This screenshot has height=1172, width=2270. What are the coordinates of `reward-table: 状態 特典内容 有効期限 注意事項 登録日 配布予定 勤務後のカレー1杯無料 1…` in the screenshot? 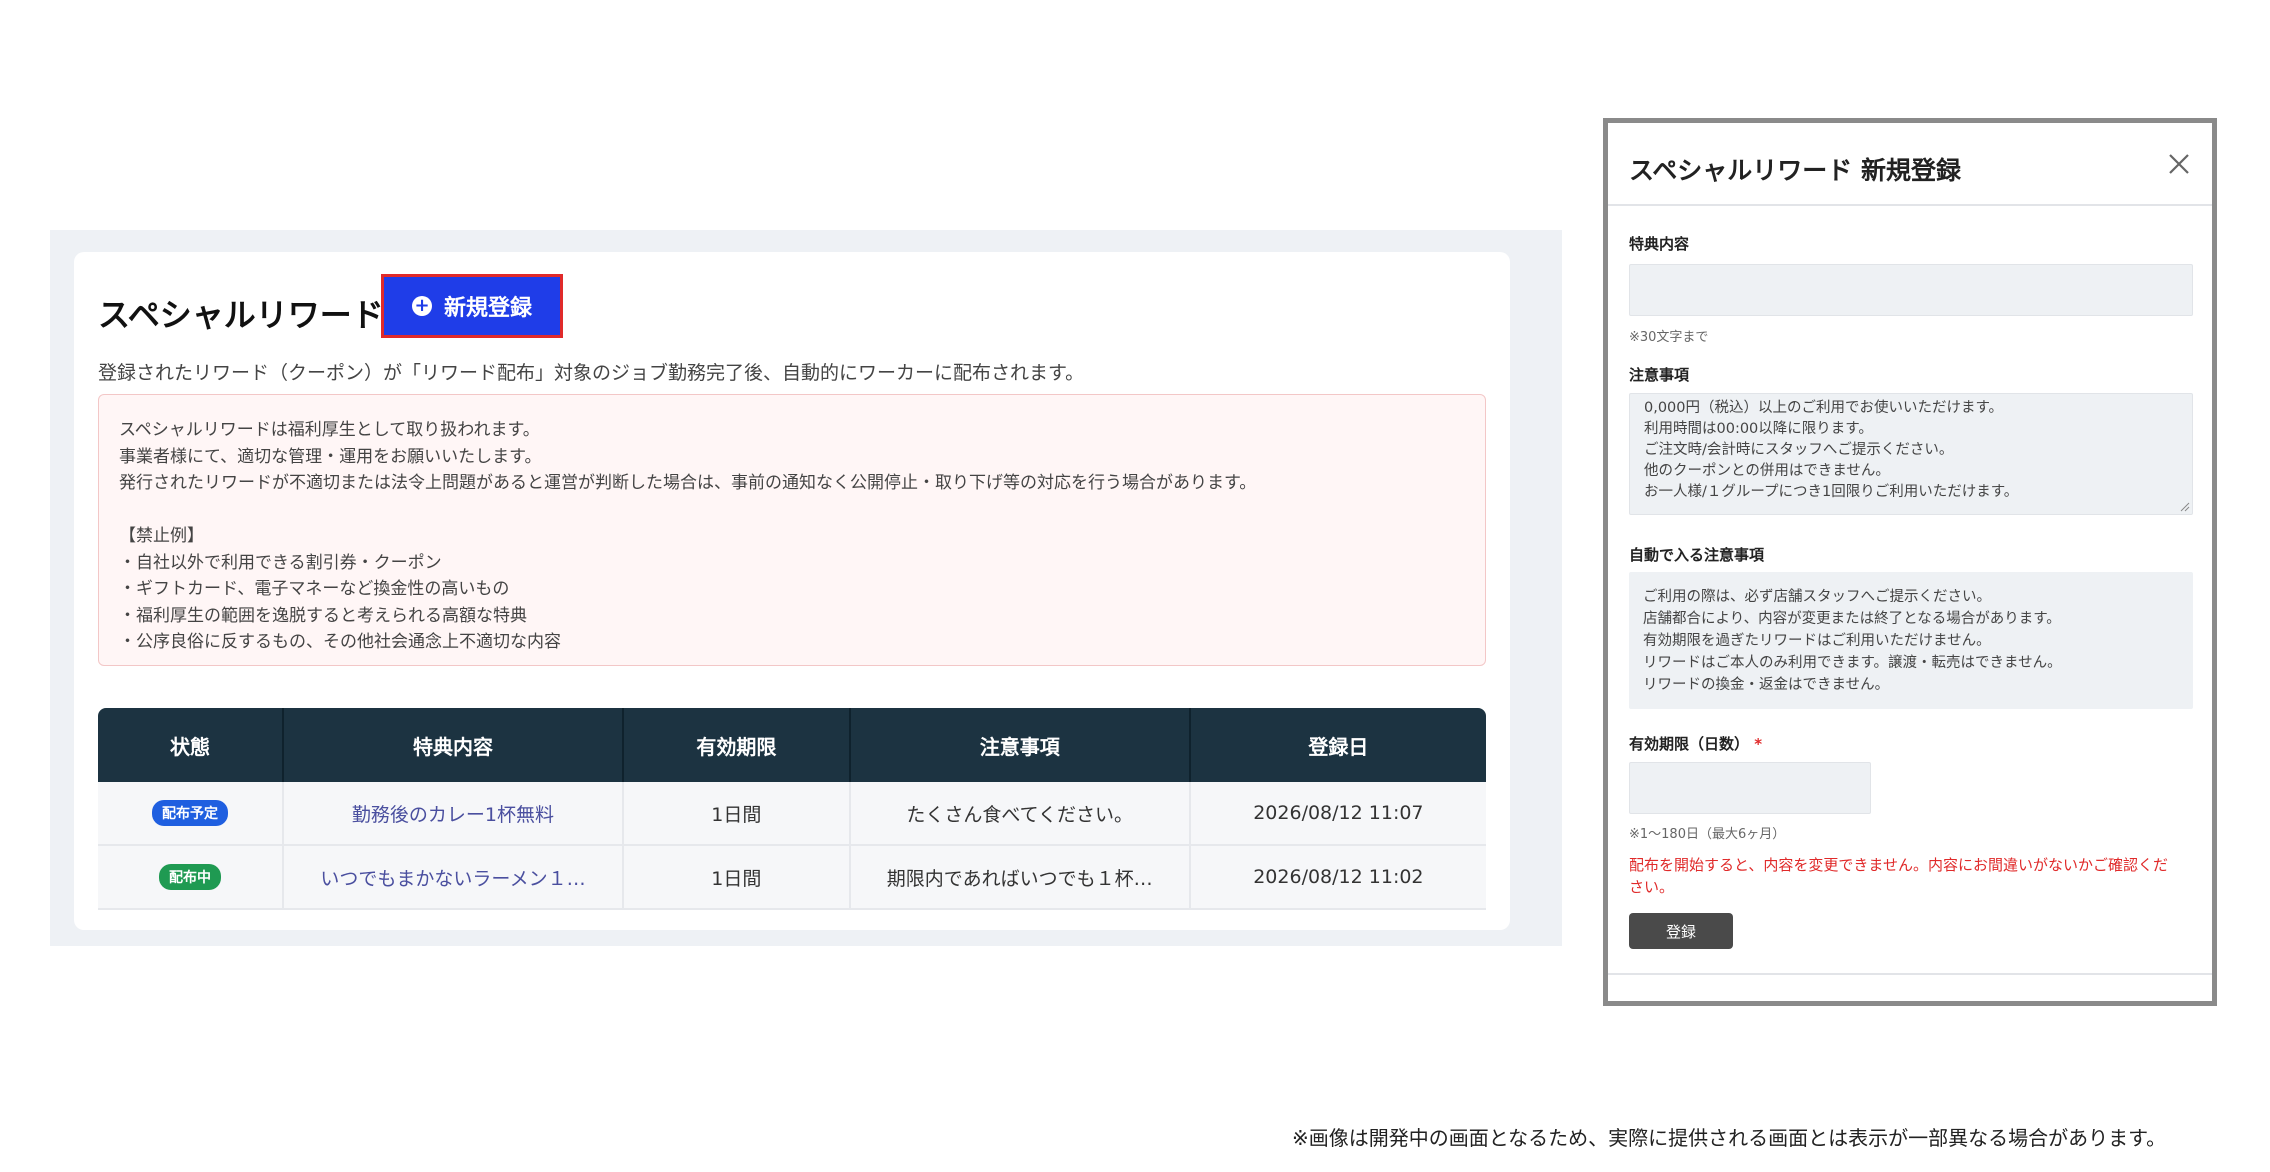 It's located at (792, 809).